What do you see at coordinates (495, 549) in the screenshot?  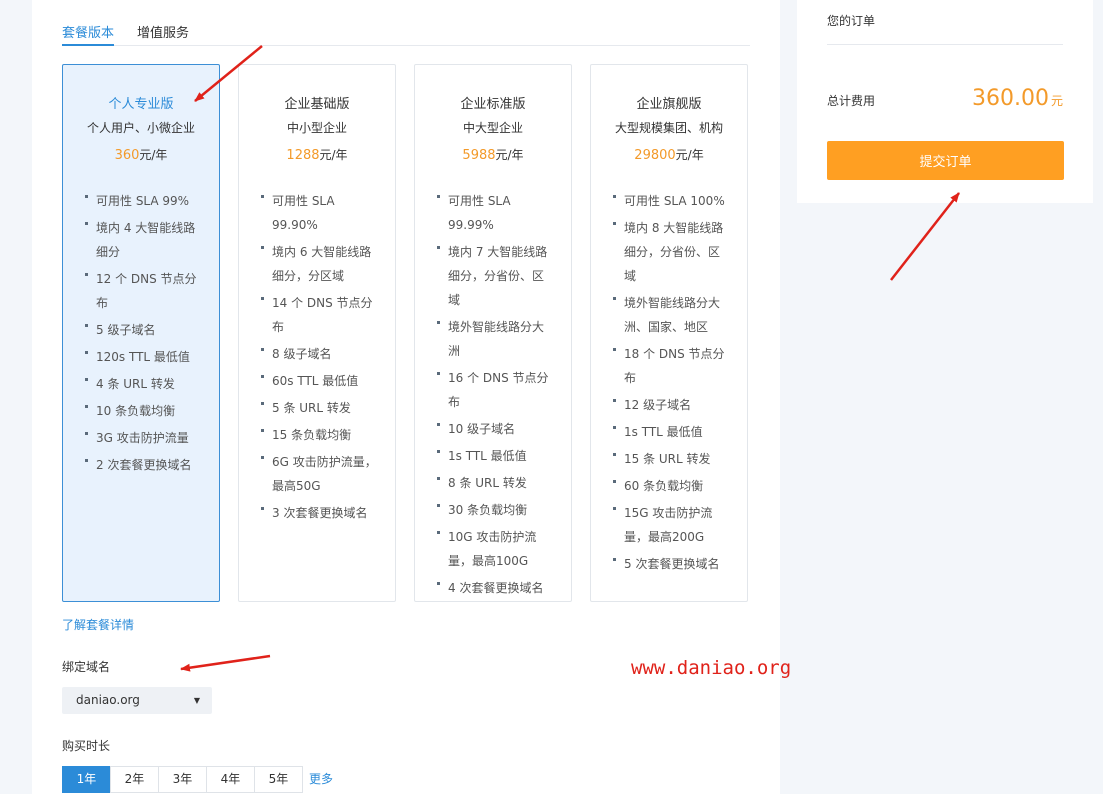 I see `plan-feature-item: 10G 攻击防护流量，最高100G` at bounding box center [495, 549].